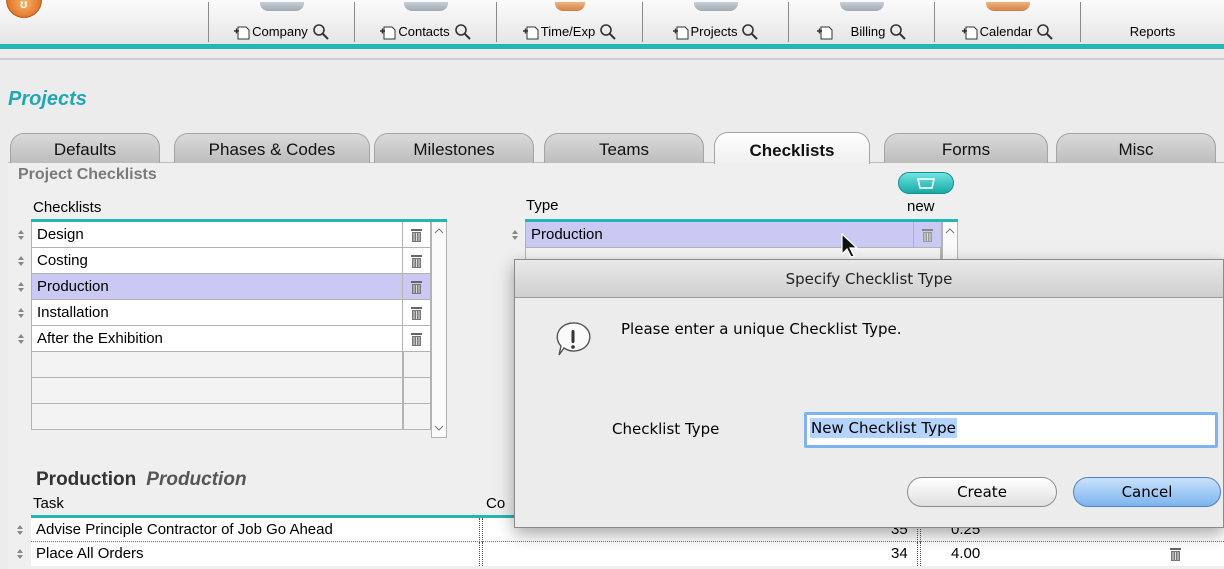  I want to click on type-header: Type, so click(542, 205).